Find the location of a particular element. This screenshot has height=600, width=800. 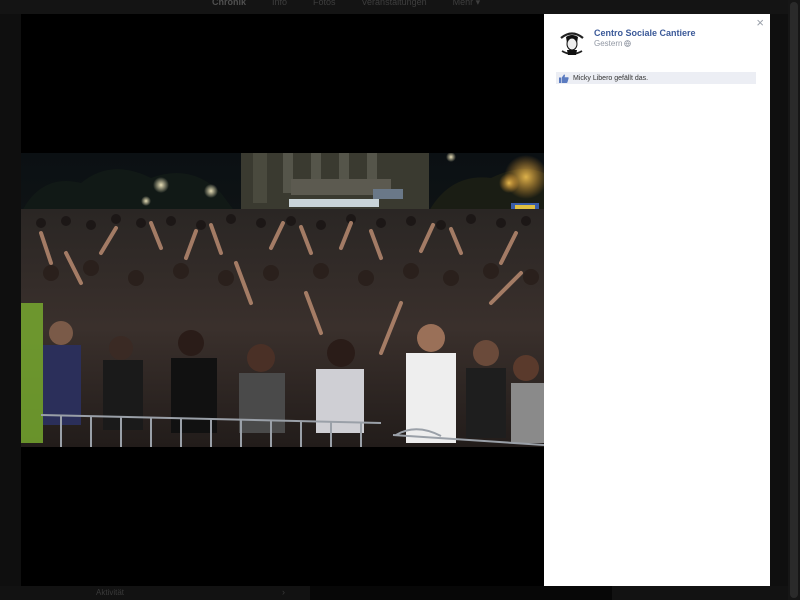

post-meta: Gestern is located at coordinates (613, 43).